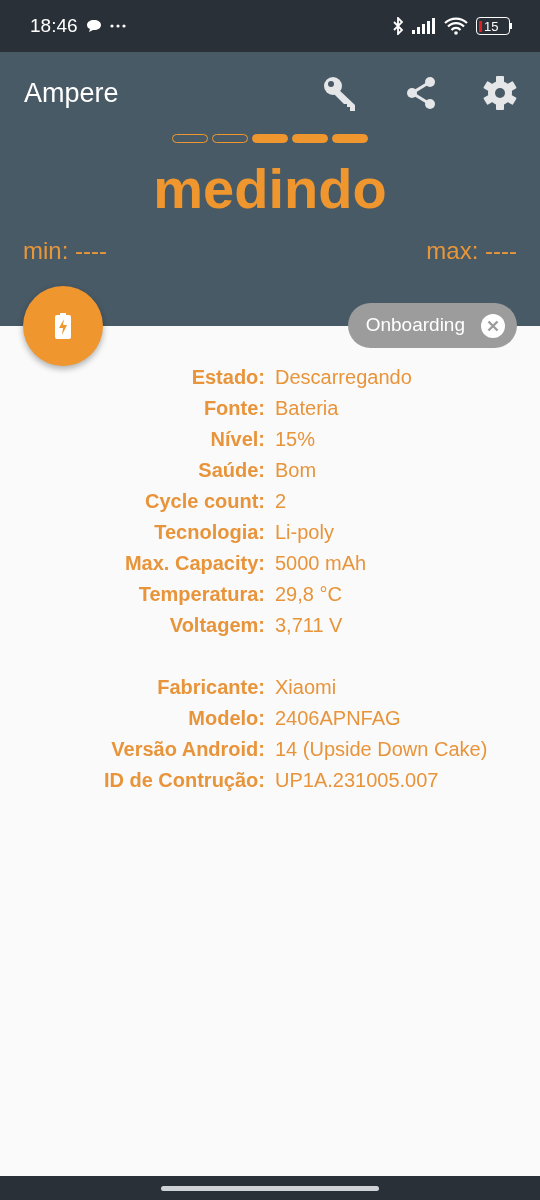 This screenshot has height=1200, width=540. What do you see at coordinates (357, 780) in the screenshot?
I see `info-value: UP1A.231005.007` at bounding box center [357, 780].